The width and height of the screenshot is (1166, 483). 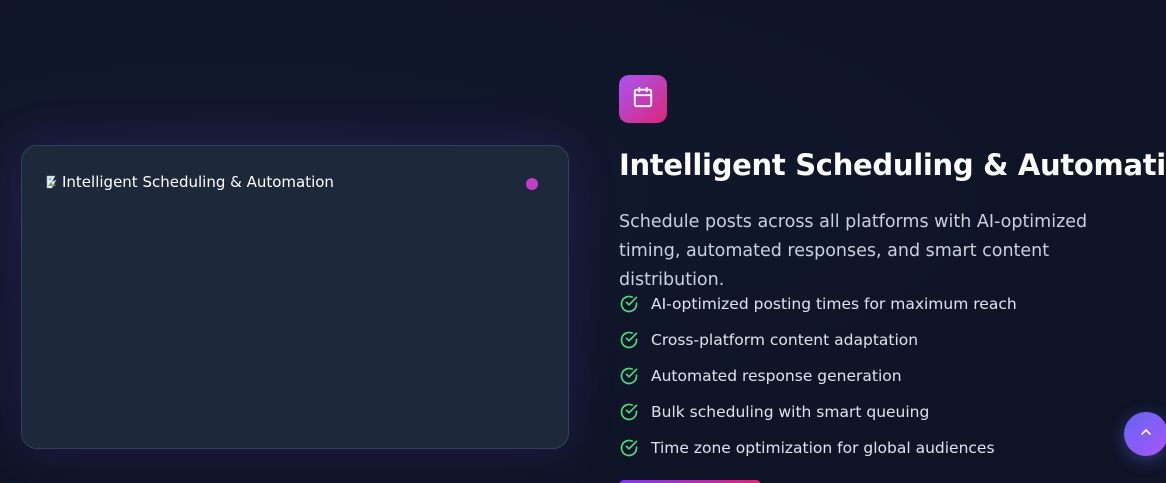 I want to click on calendar-icon, so click(x=643, y=99).